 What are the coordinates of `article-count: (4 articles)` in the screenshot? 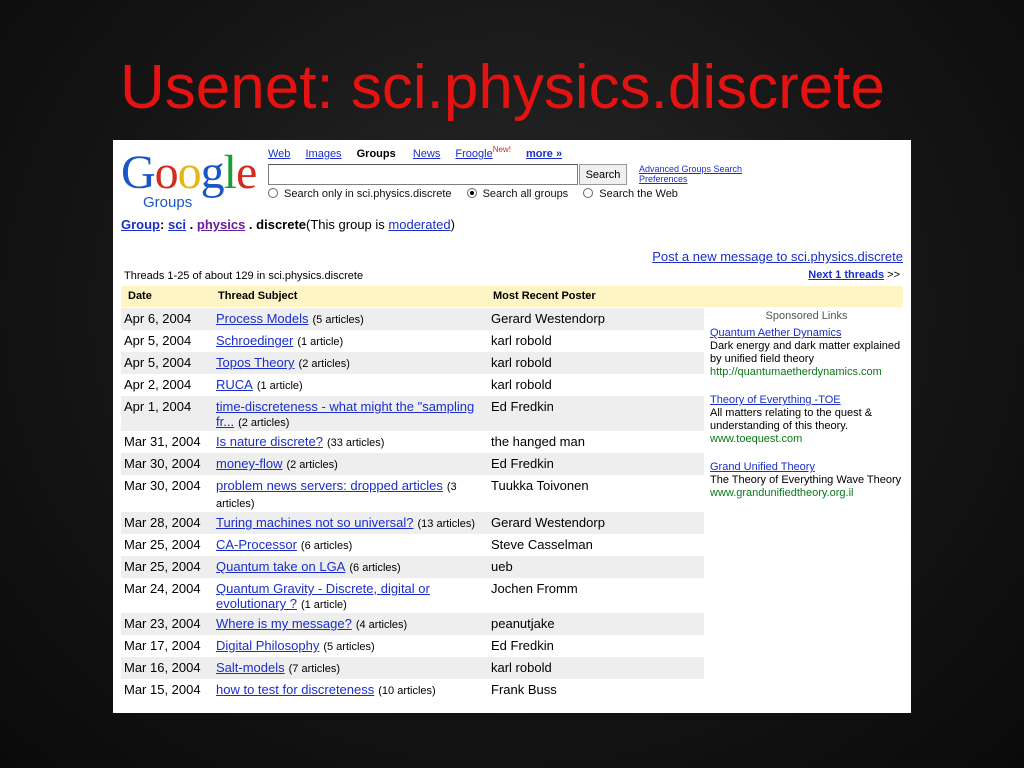 It's located at (381, 625).